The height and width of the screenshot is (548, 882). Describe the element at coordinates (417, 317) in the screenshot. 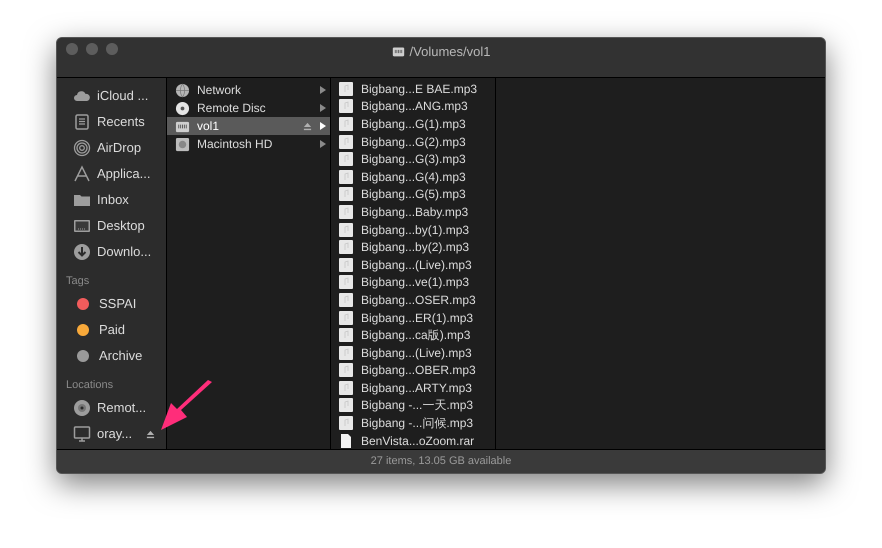

I see `file-name: Bigbang...ER(1).mp3` at that location.